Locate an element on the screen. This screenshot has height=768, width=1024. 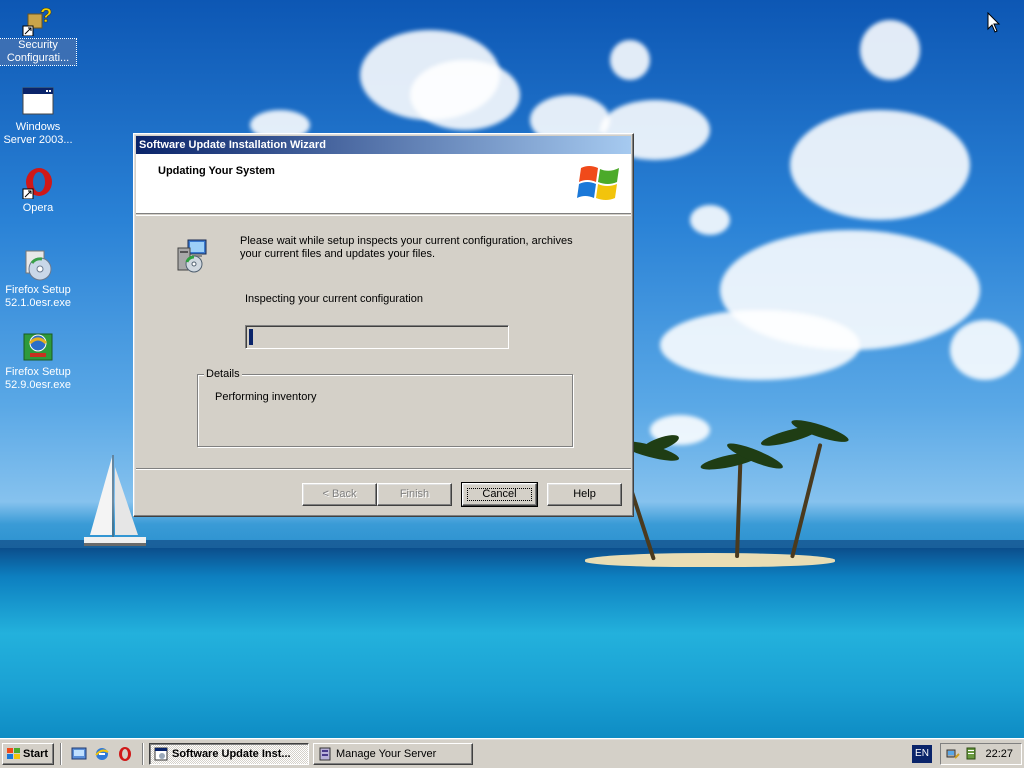
details-group: Details Performing inventory is located at coordinates (385, 407).